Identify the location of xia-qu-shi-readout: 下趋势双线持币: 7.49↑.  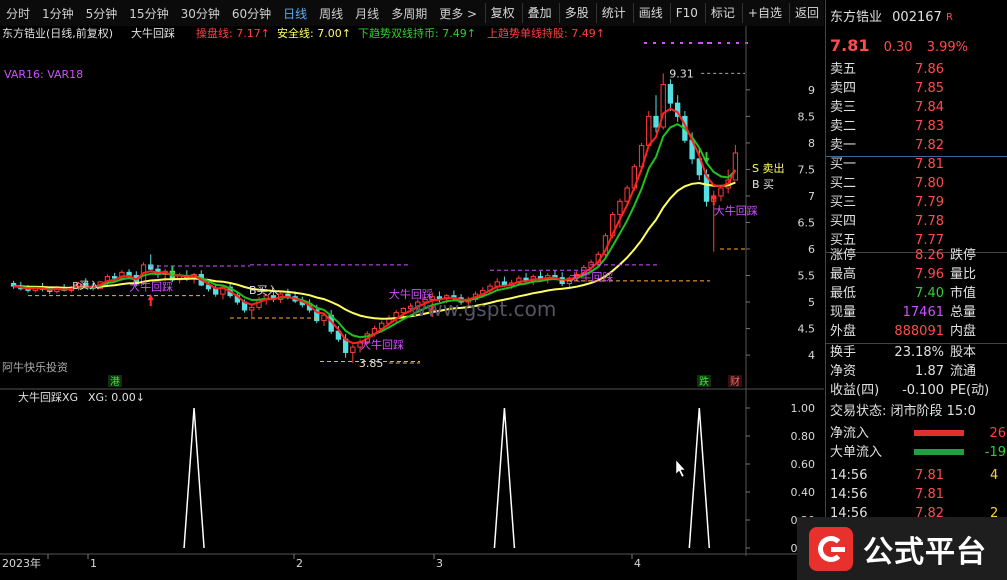
(417, 33).